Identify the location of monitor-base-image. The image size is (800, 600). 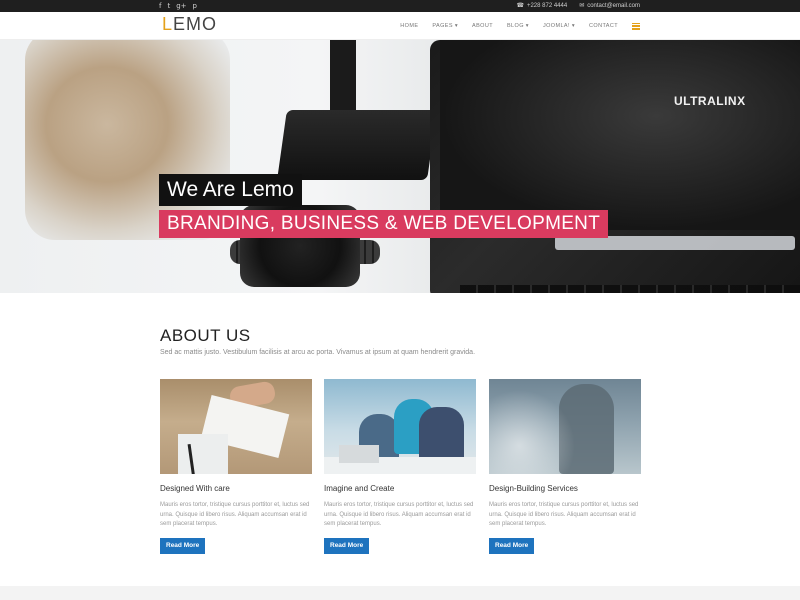
(357, 145).